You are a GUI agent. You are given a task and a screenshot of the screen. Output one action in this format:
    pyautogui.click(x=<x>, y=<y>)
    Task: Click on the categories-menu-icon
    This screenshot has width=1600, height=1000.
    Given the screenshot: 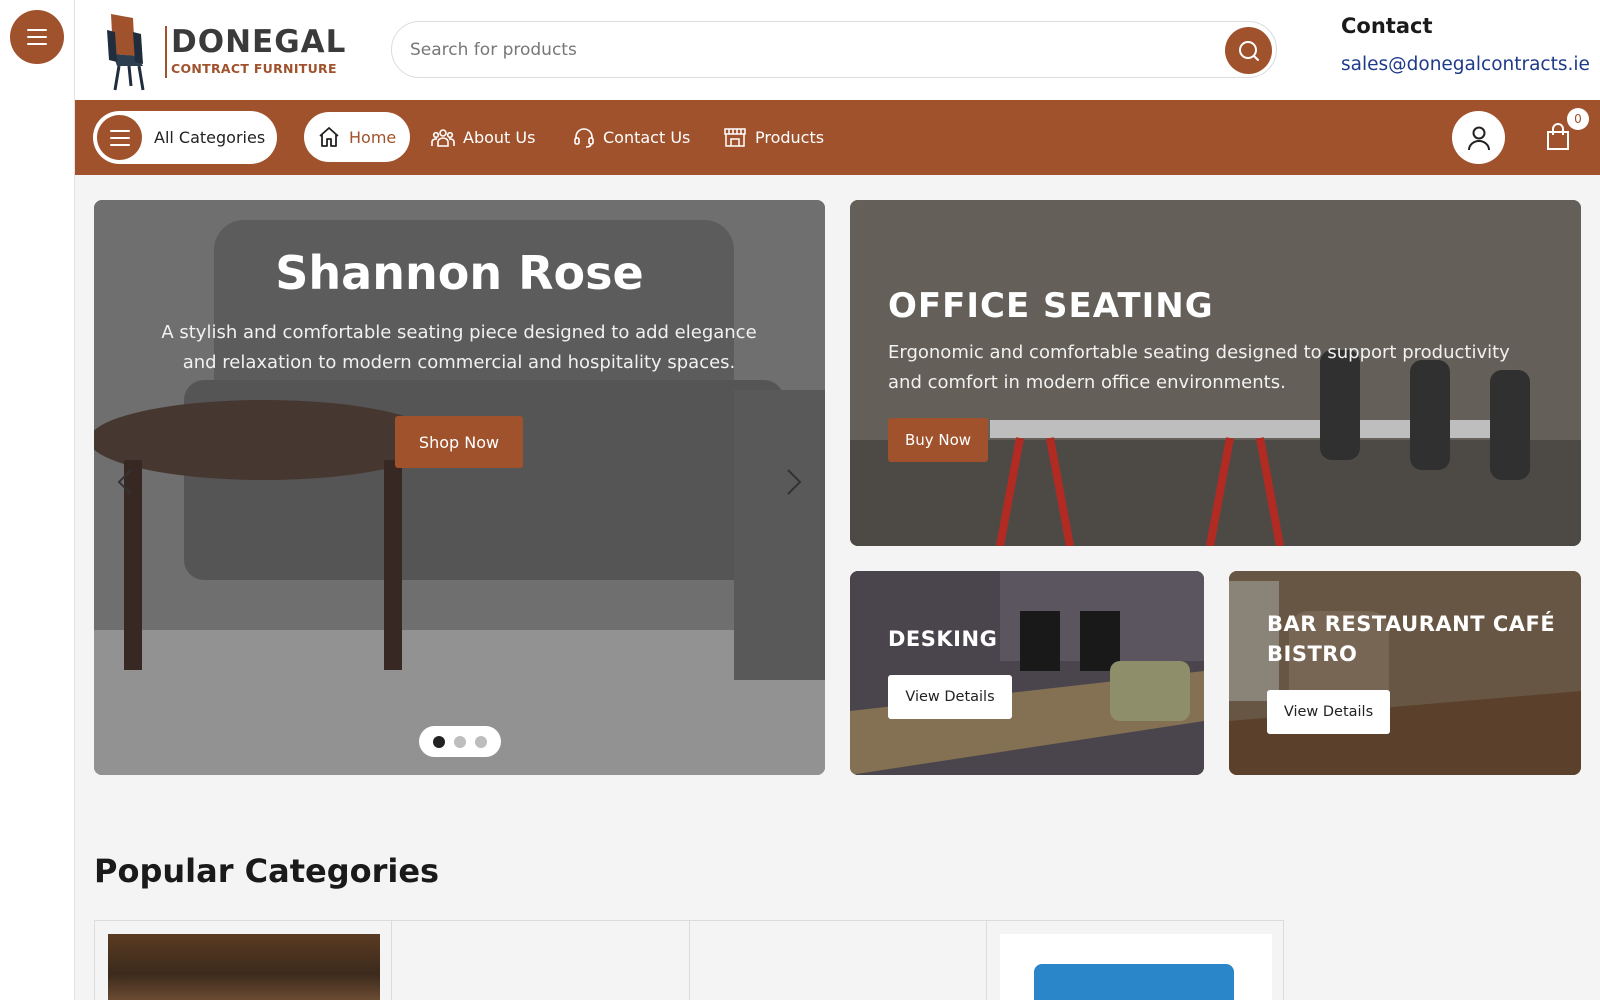 What is the action you would take?
    pyautogui.click(x=119, y=137)
    